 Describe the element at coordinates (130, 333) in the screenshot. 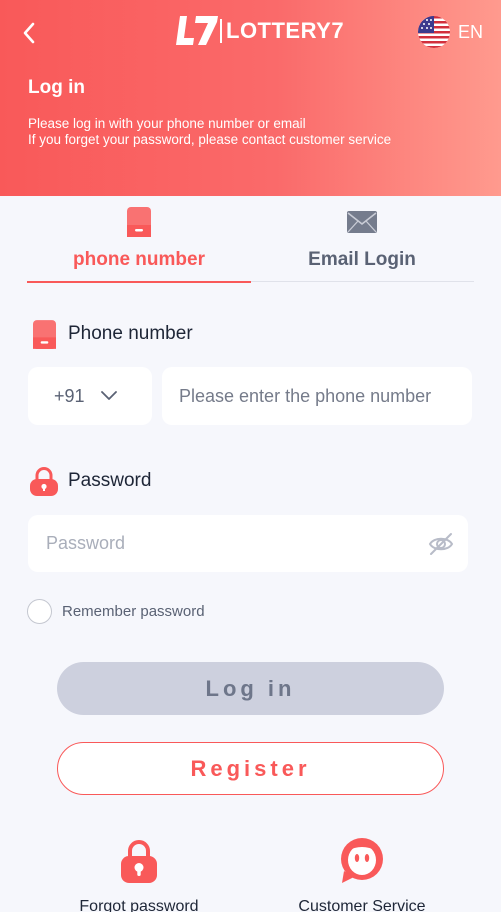

I see `phone-label-text: Phone number` at that location.